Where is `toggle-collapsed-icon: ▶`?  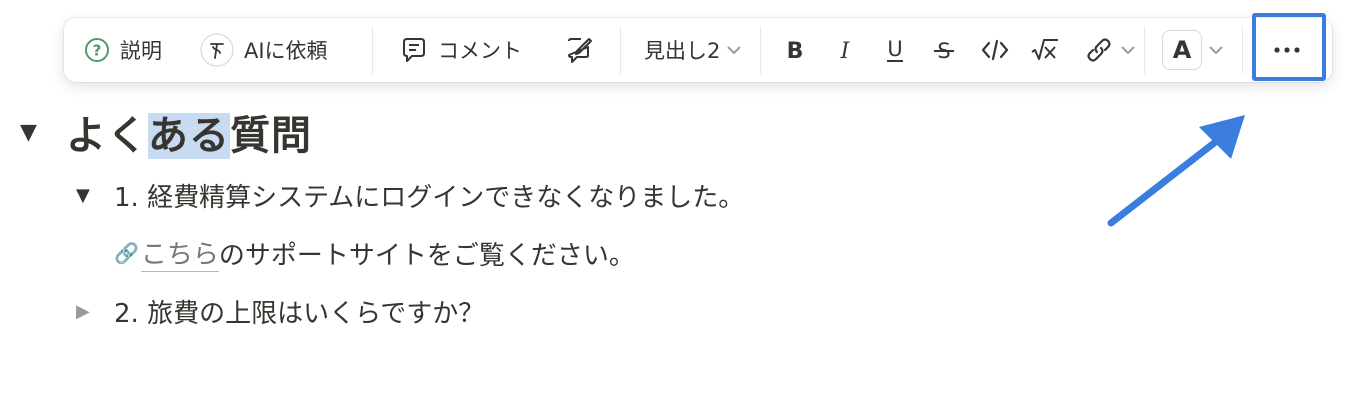
toggle-collapsed-icon: ▶ is located at coordinates (91, 311).